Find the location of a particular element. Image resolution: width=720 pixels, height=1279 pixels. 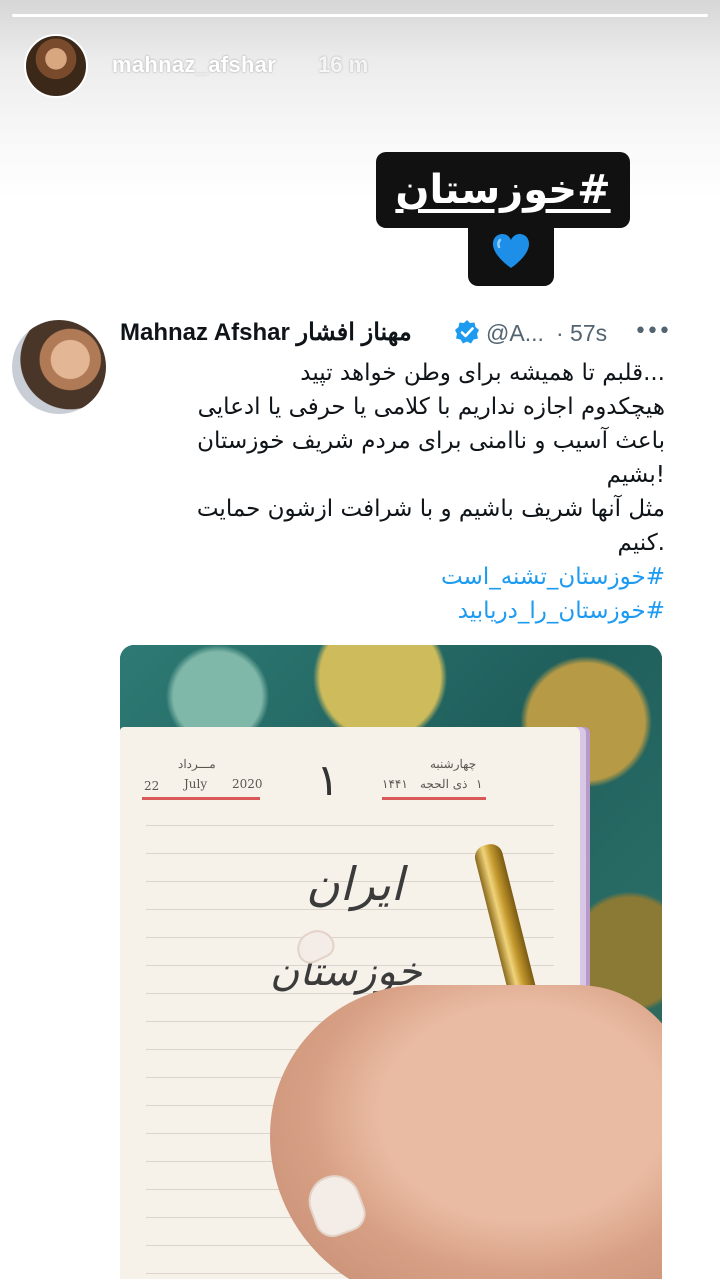

tweet-line: .کنیم is located at coordinates (641, 543).